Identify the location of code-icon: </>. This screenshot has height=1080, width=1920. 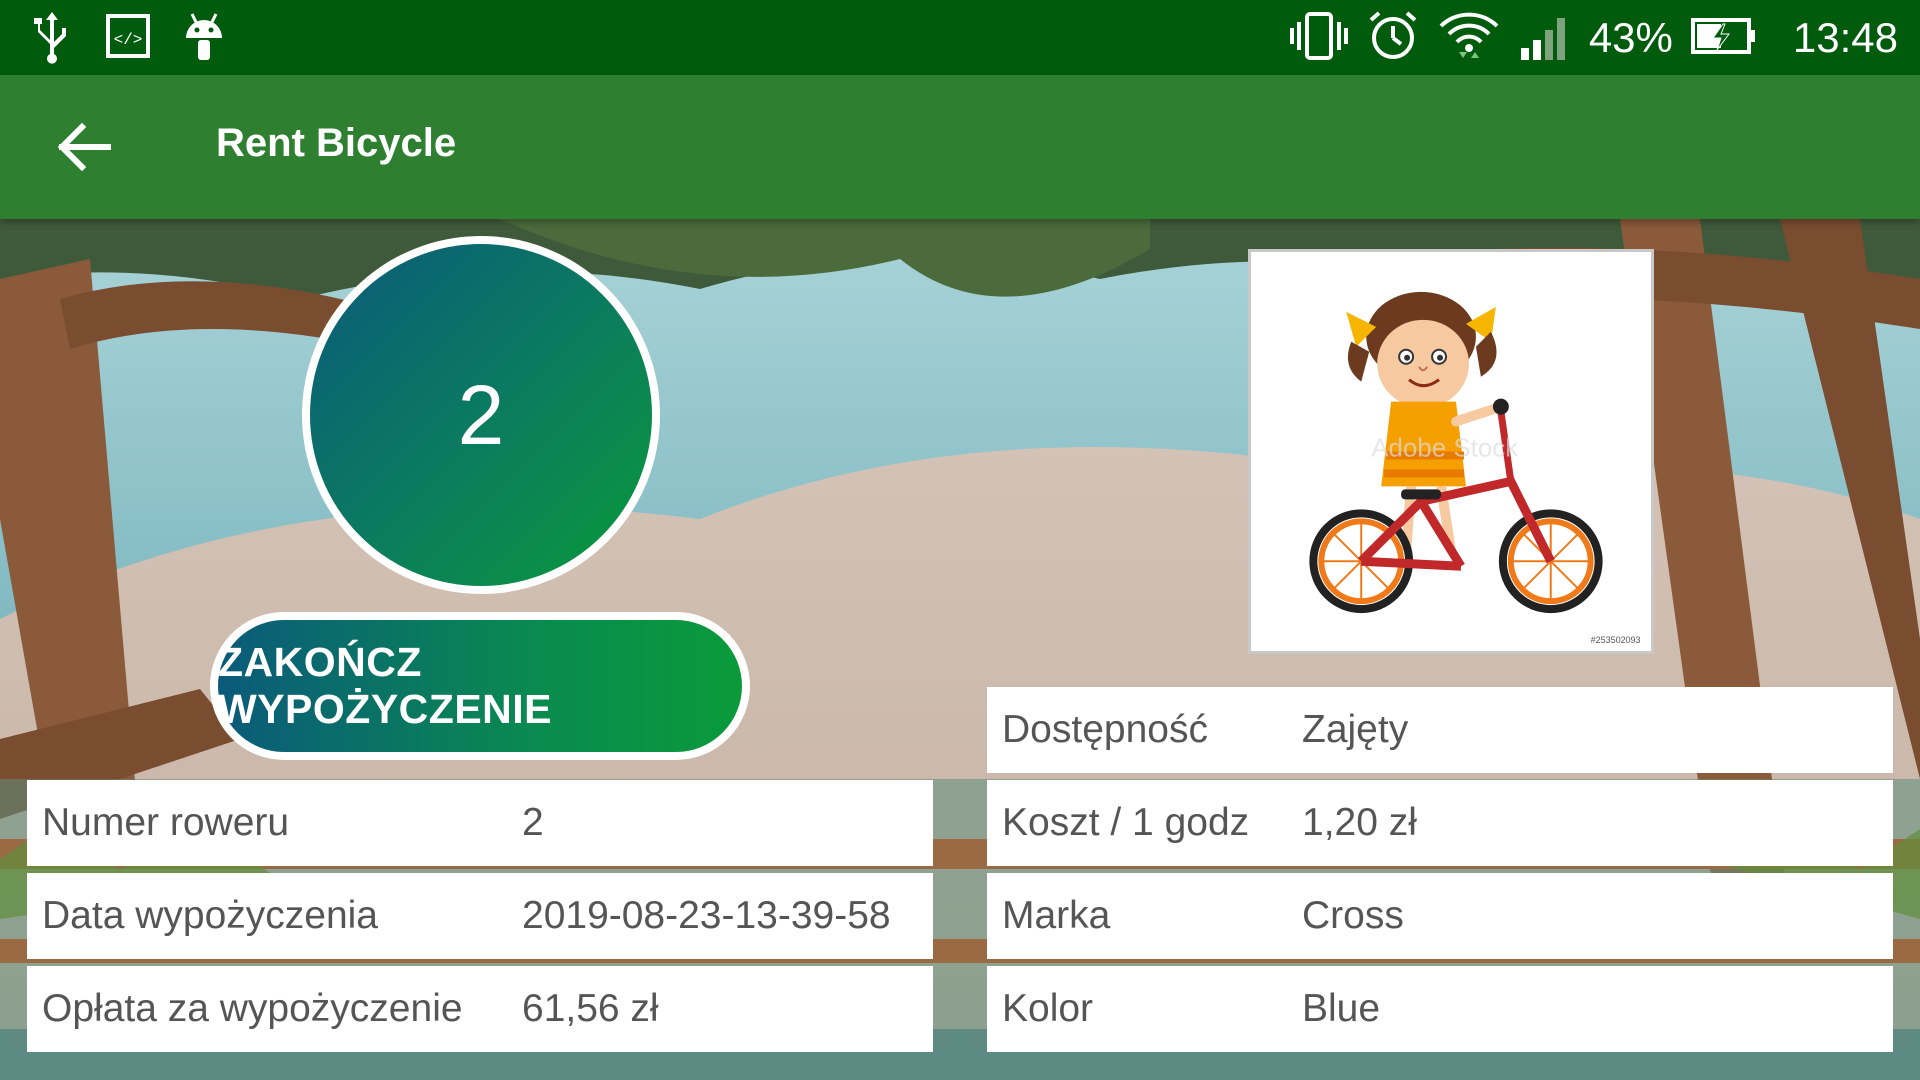
(128, 38).